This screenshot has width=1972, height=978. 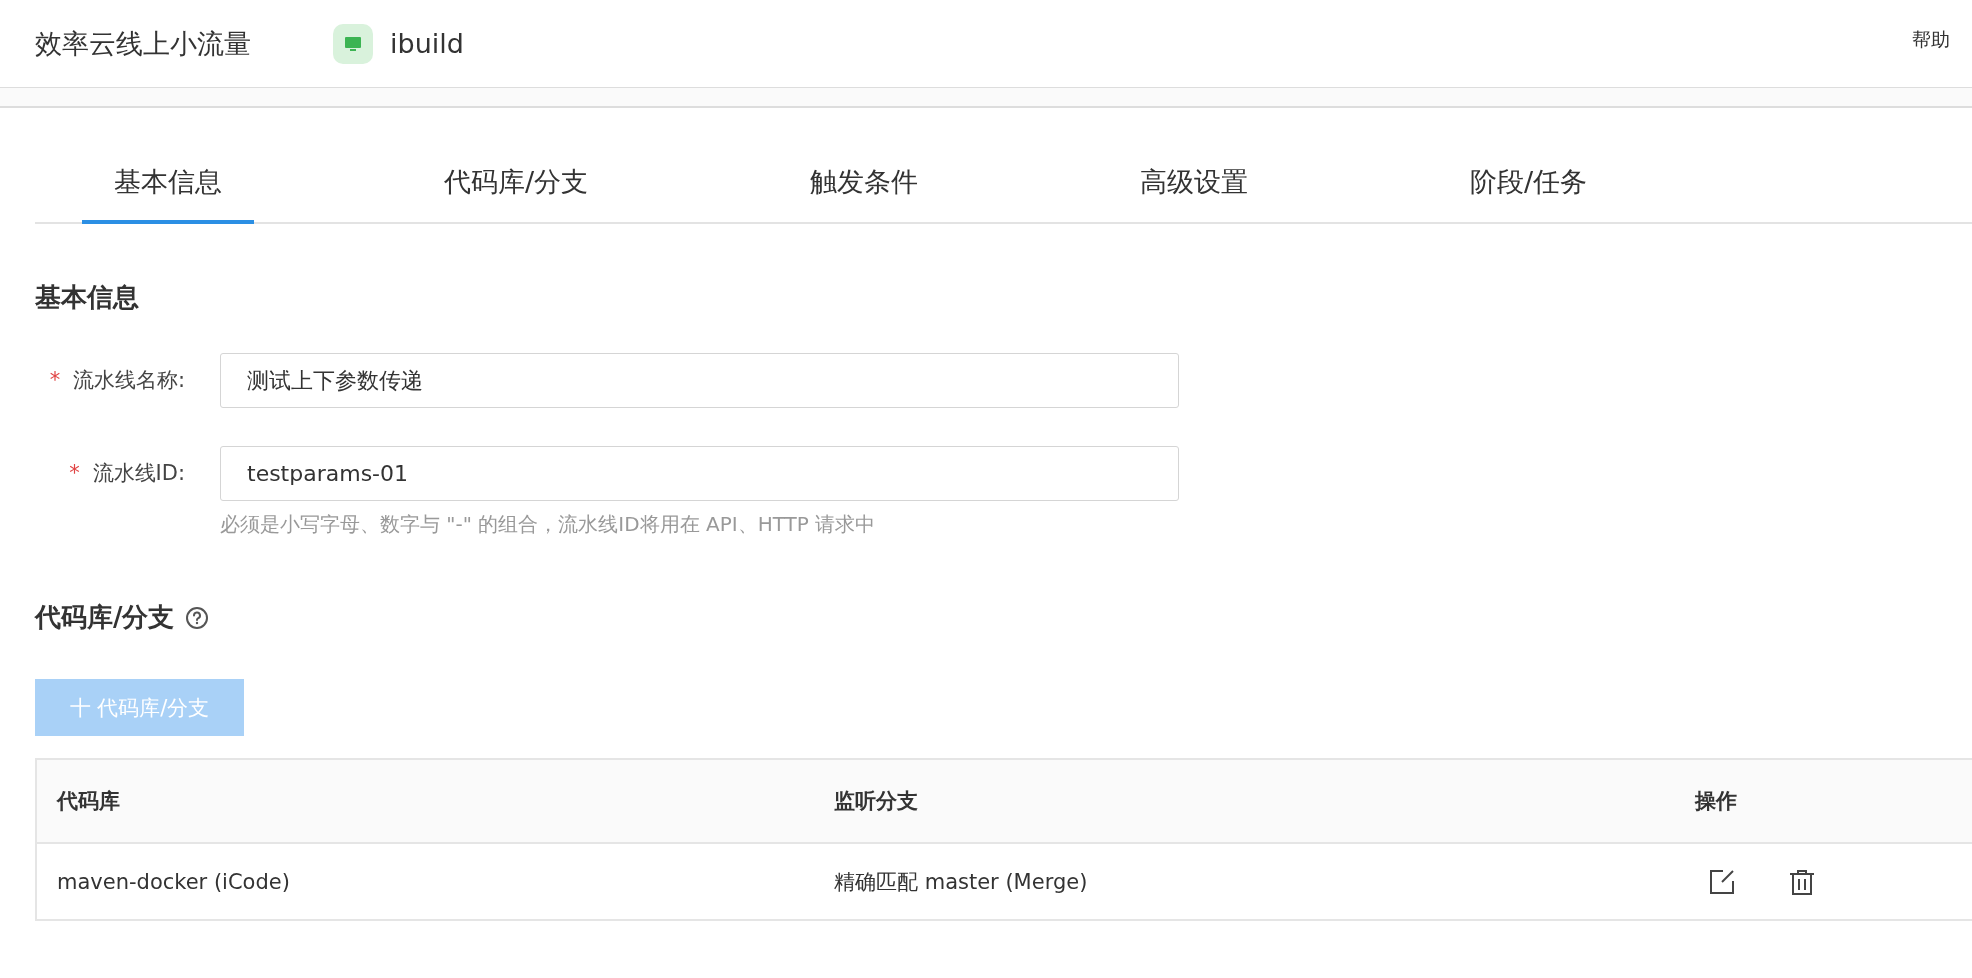 What do you see at coordinates (168, 189) in the screenshot?
I see `tab: 基本信息` at bounding box center [168, 189].